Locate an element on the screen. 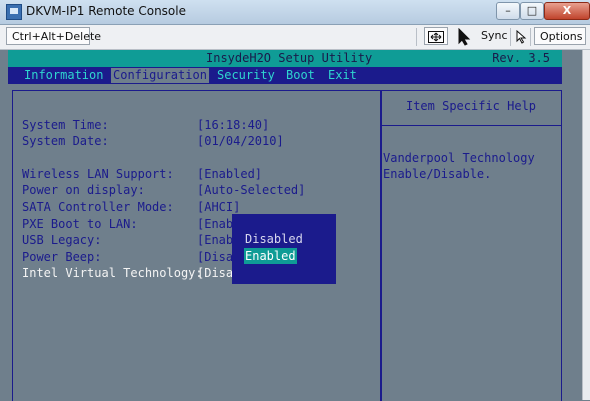  bios-title: InsydeH2O Setup Utility is located at coordinates (289, 58).